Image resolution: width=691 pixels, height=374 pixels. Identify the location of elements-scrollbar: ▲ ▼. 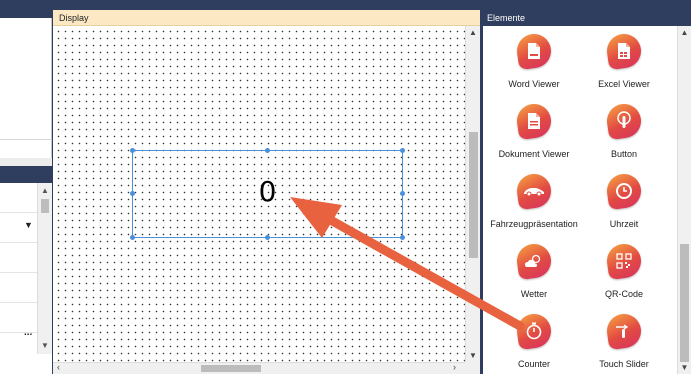
(684, 200).